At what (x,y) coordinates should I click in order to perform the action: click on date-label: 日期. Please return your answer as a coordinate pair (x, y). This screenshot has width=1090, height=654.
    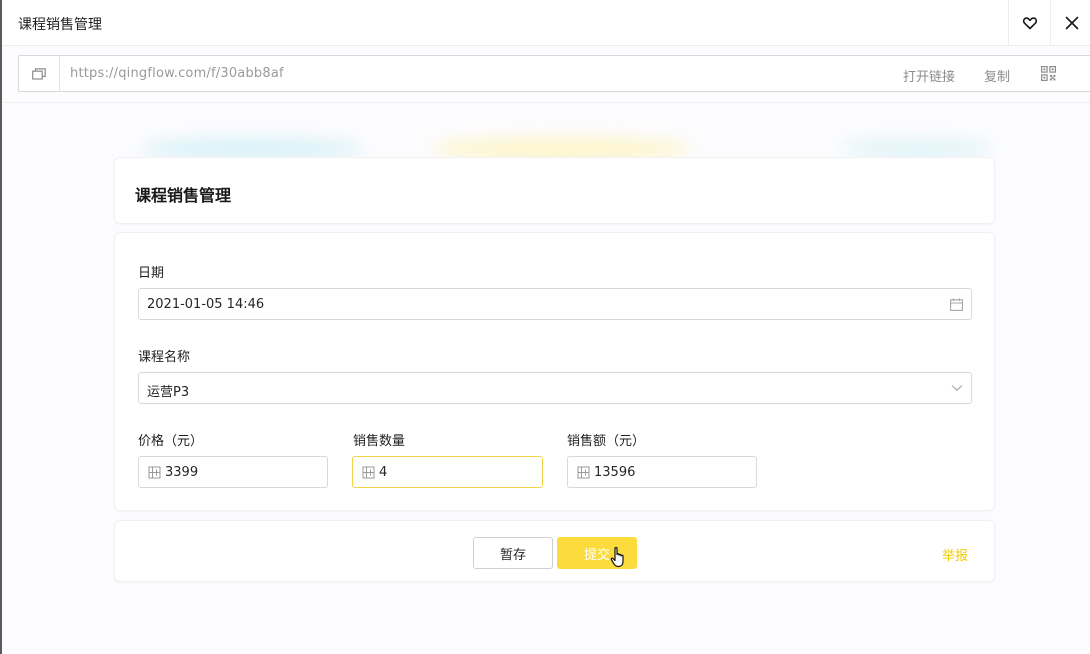
    Looking at the image, I should click on (151, 273).